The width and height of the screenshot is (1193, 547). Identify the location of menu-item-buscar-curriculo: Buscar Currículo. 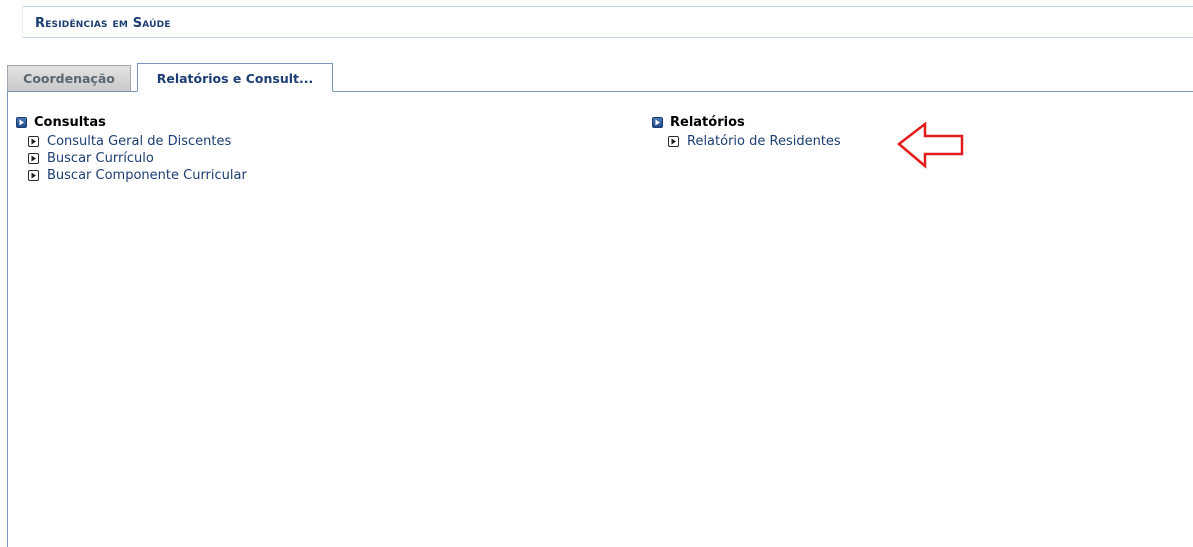
(137, 158).